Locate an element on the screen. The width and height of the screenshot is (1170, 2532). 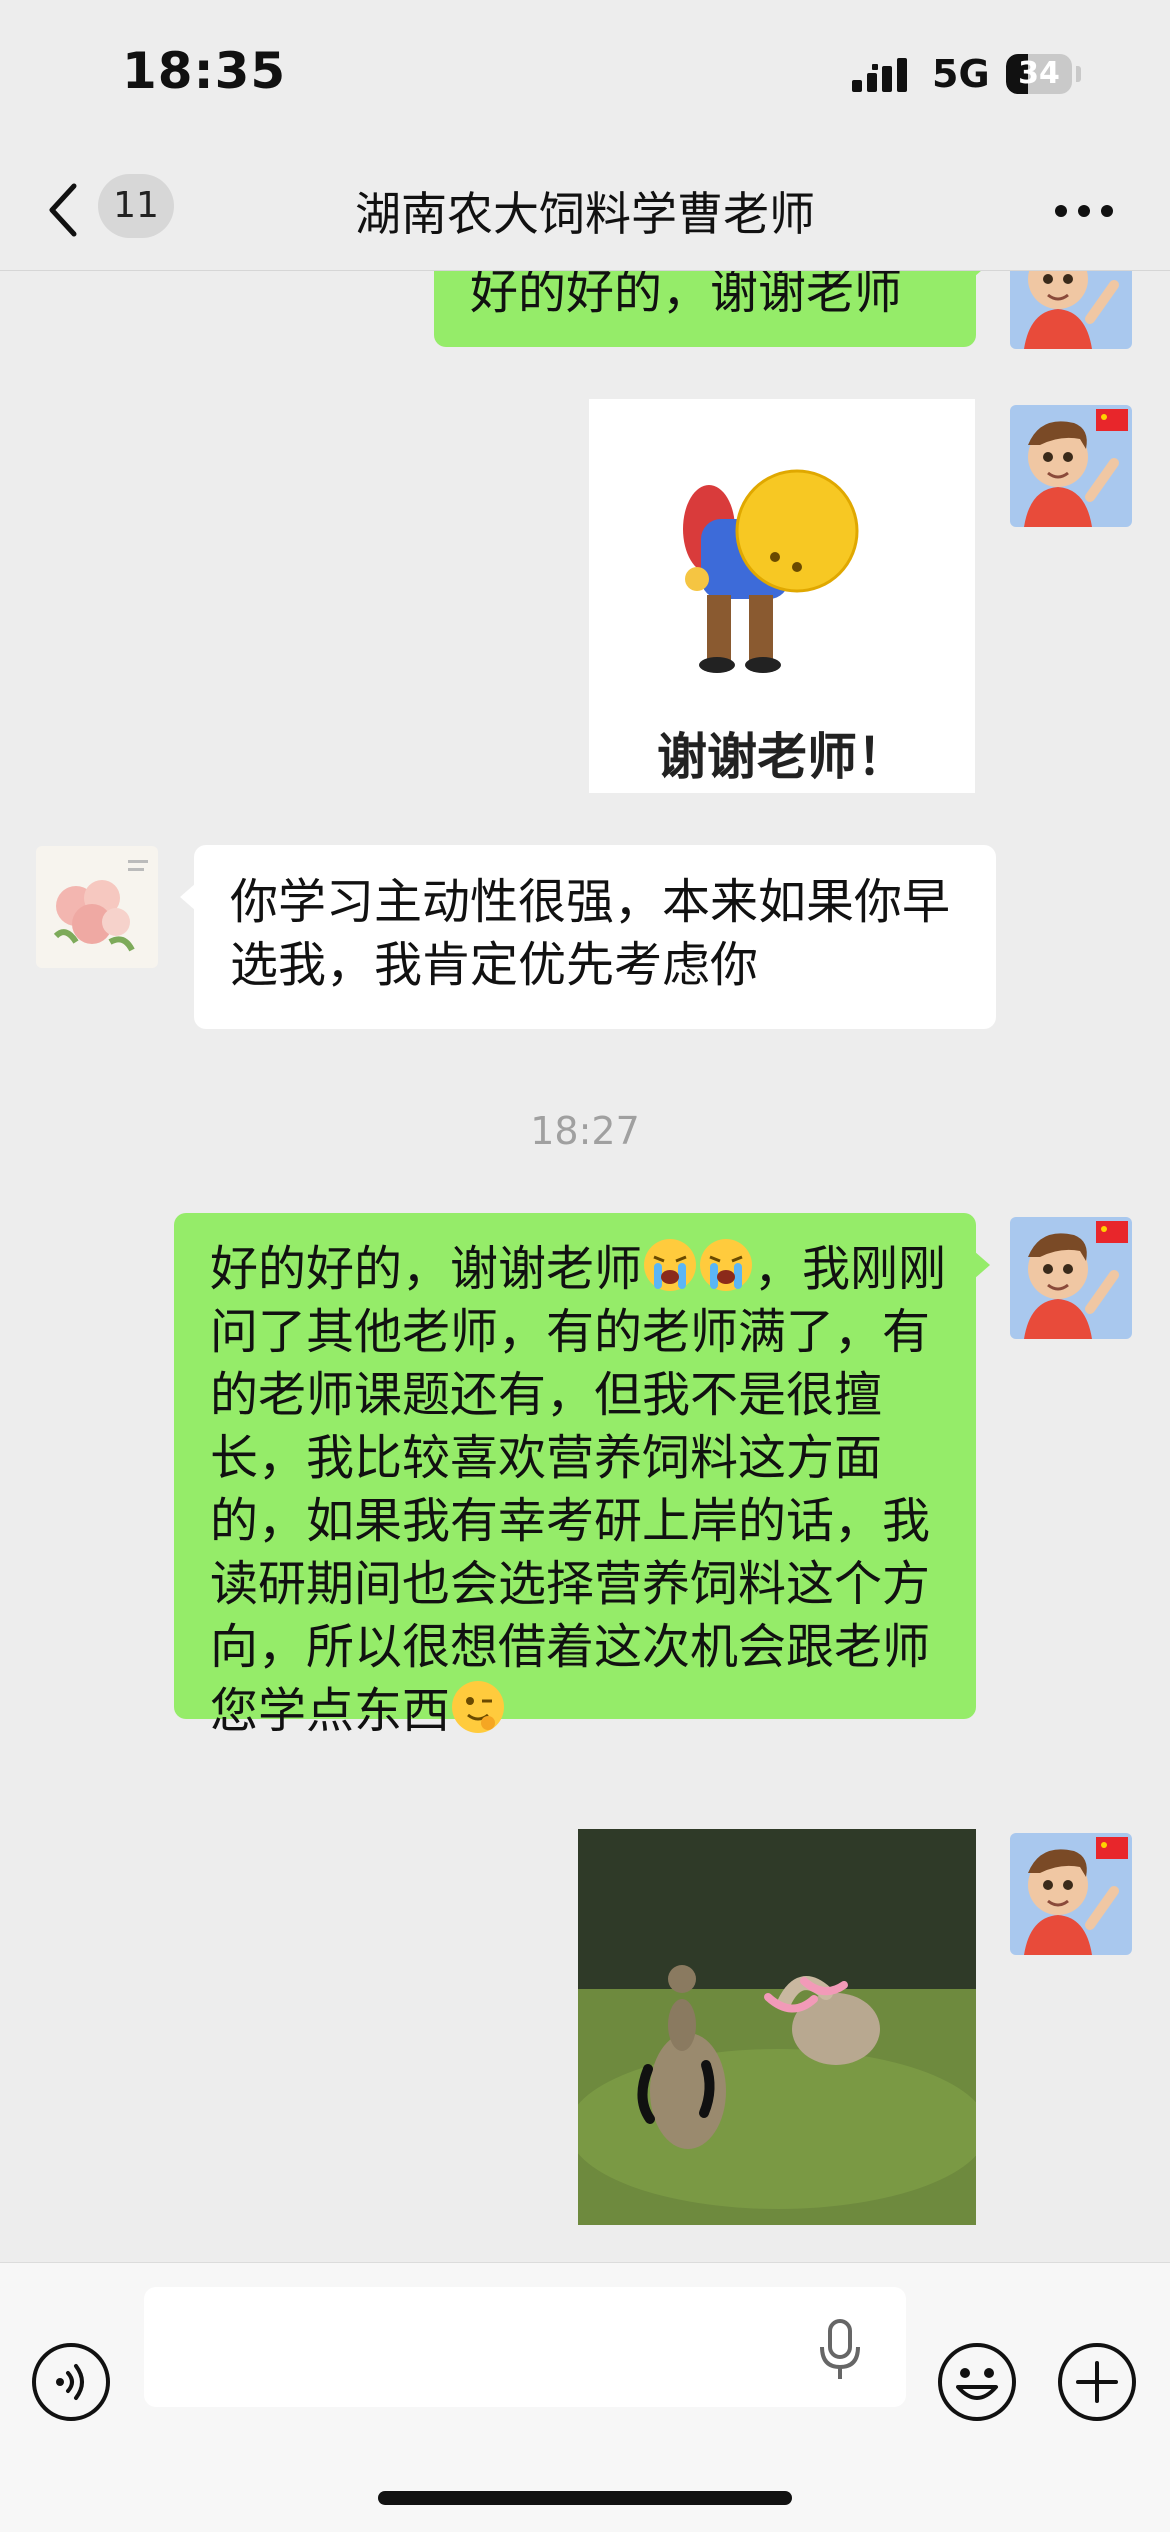
sticker-message: 谢谢老师！ is located at coordinates (782, 596).